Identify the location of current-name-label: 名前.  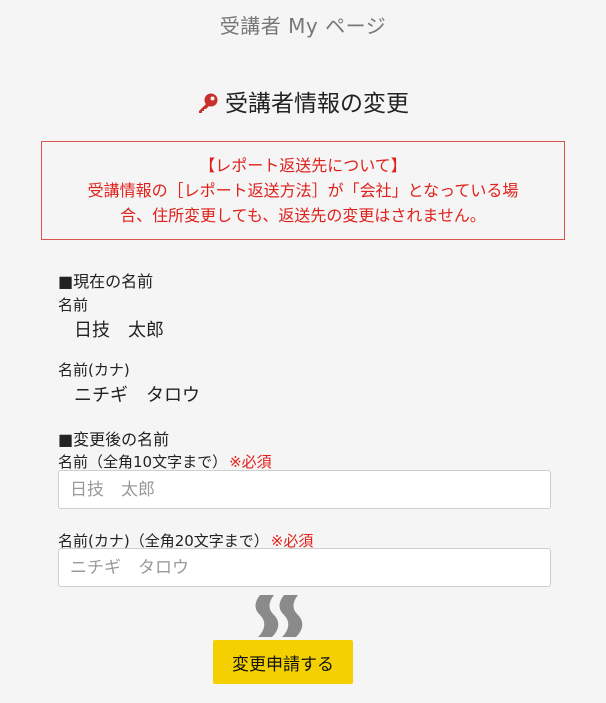
(73, 305).